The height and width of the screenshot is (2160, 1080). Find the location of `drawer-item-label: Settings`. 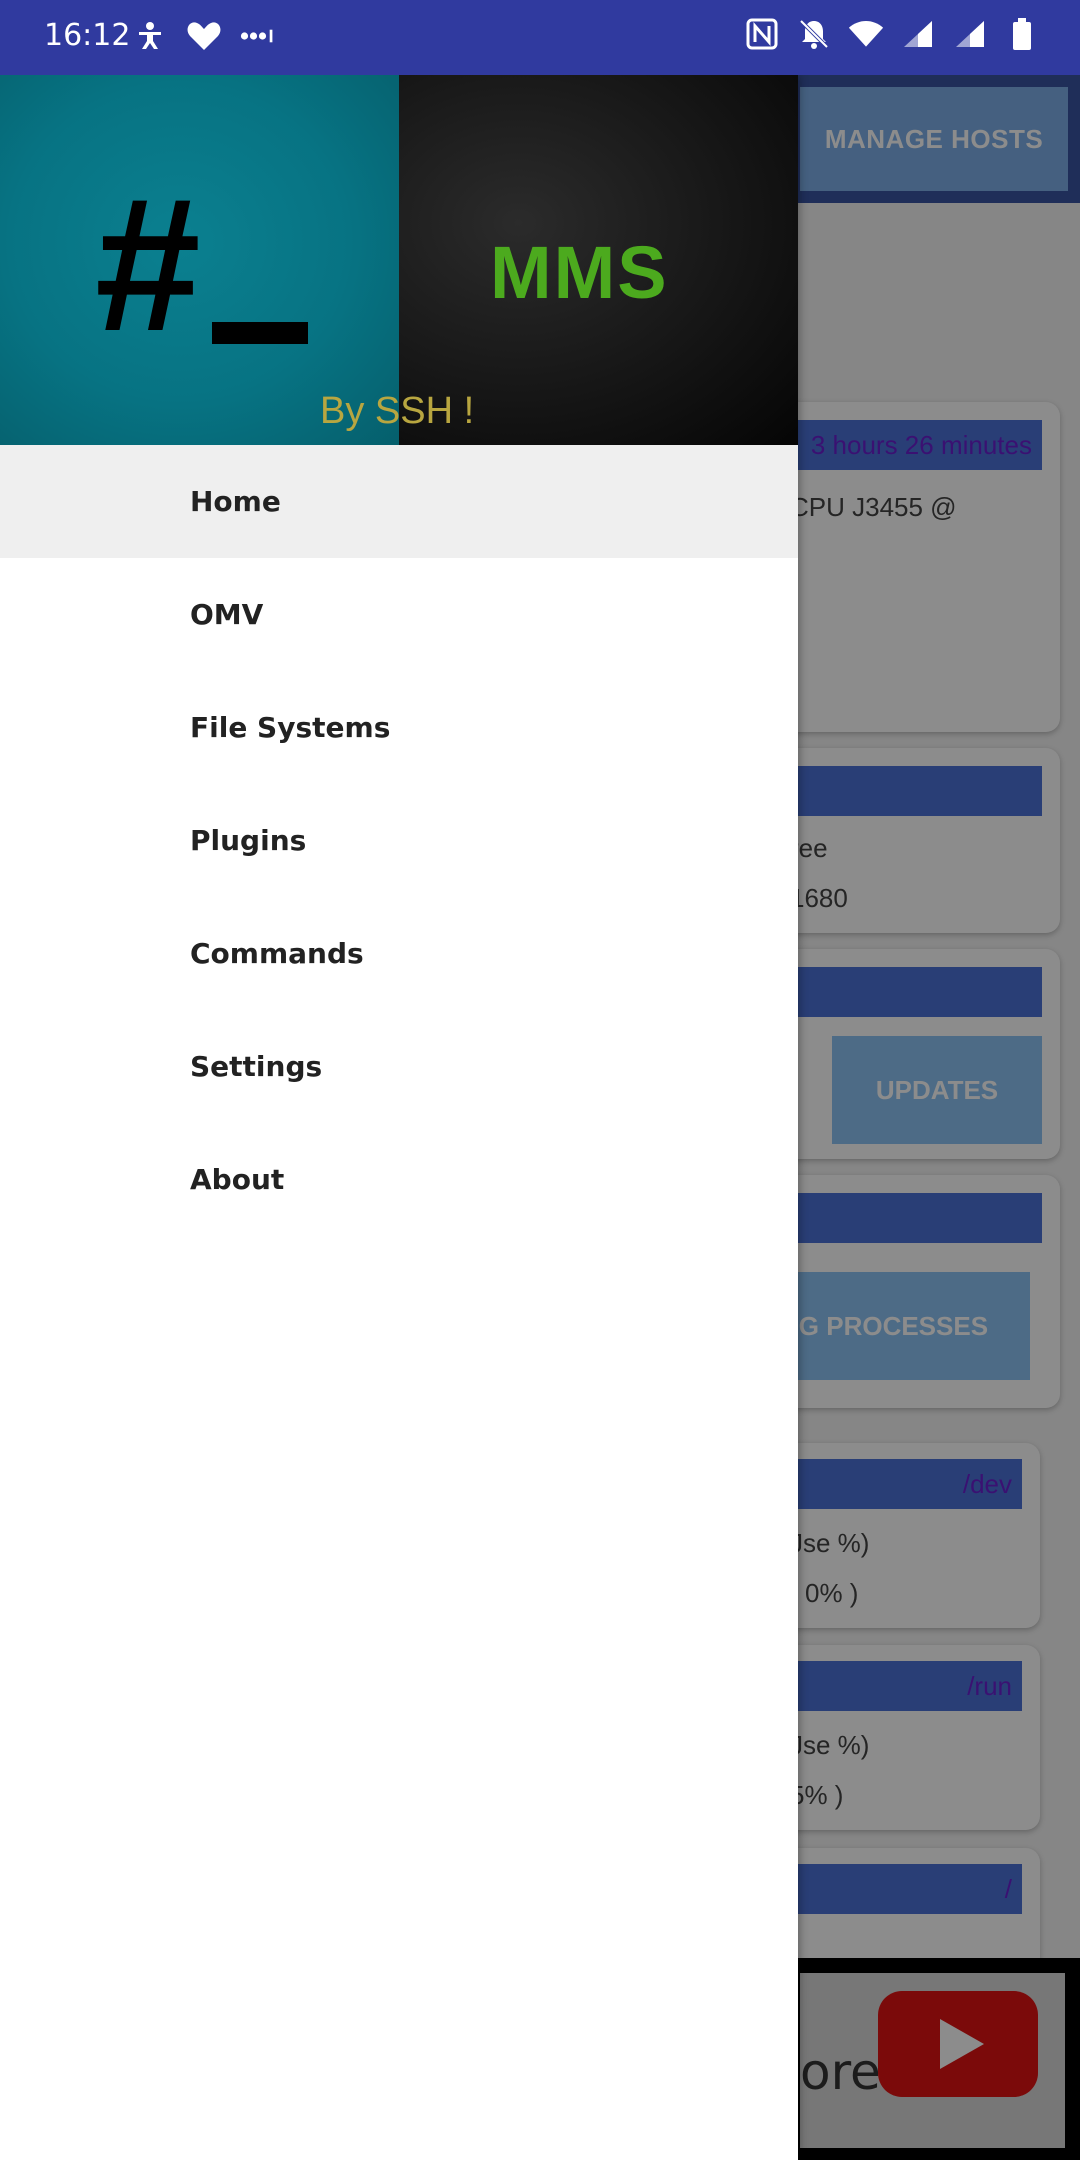

drawer-item-label: Settings is located at coordinates (256, 1066).